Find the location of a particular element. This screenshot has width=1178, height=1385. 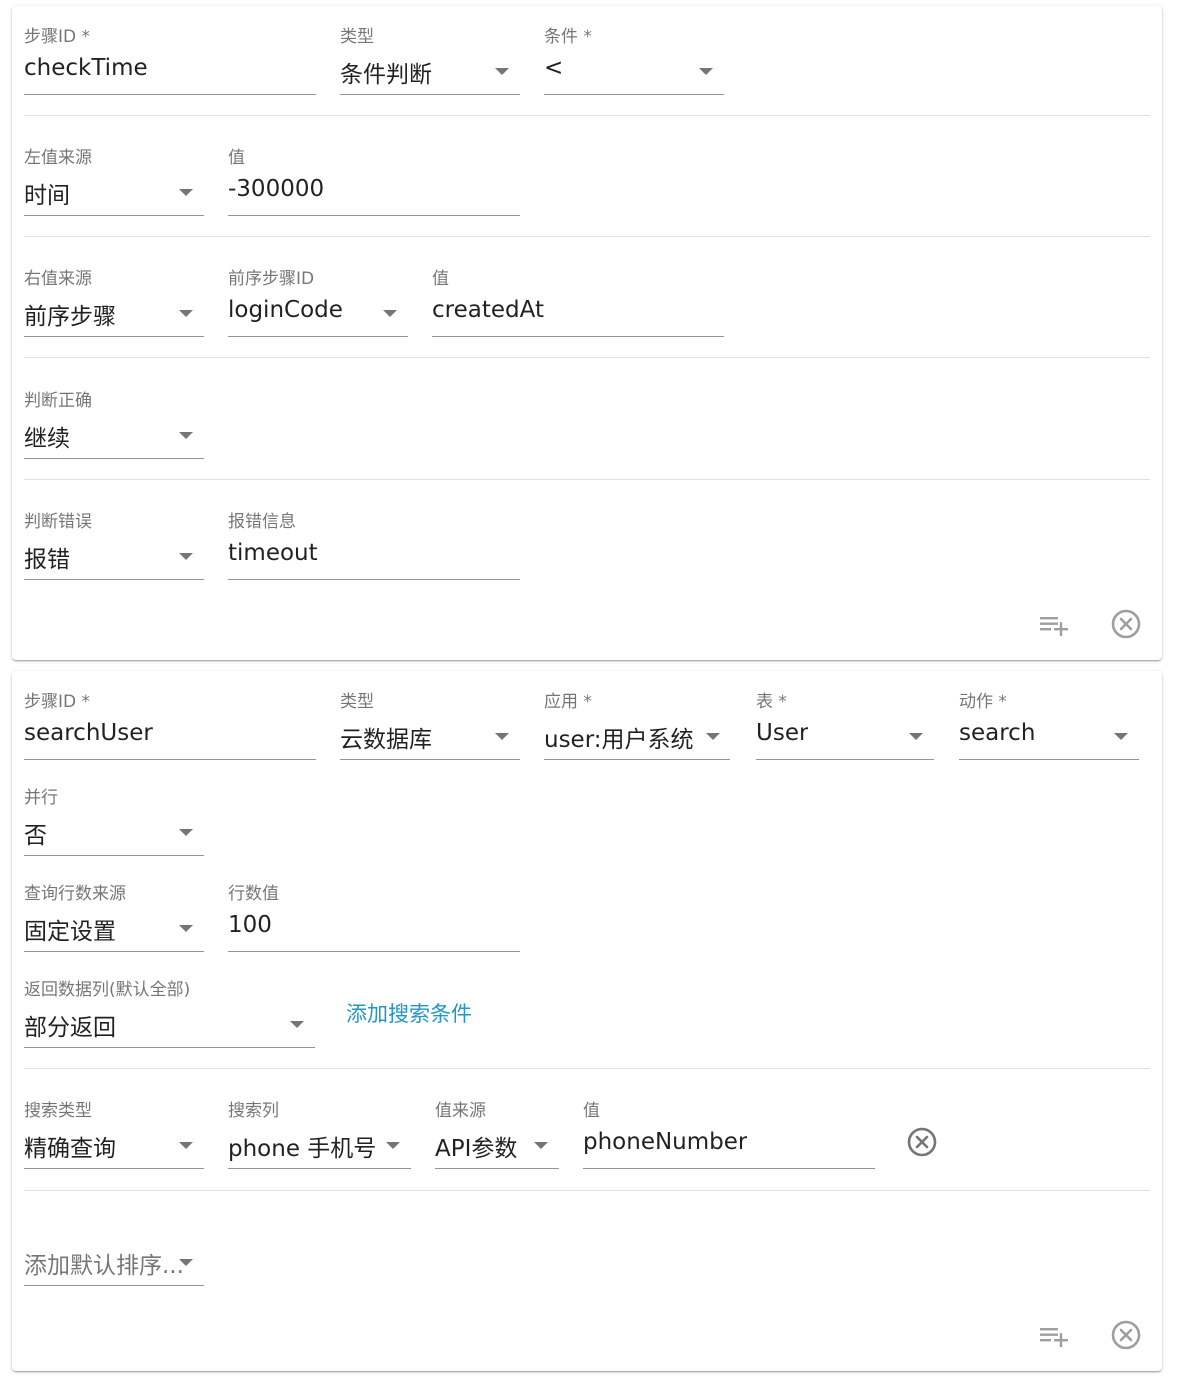

search-col-value: phone 手机号 is located at coordinates (302, 1149).